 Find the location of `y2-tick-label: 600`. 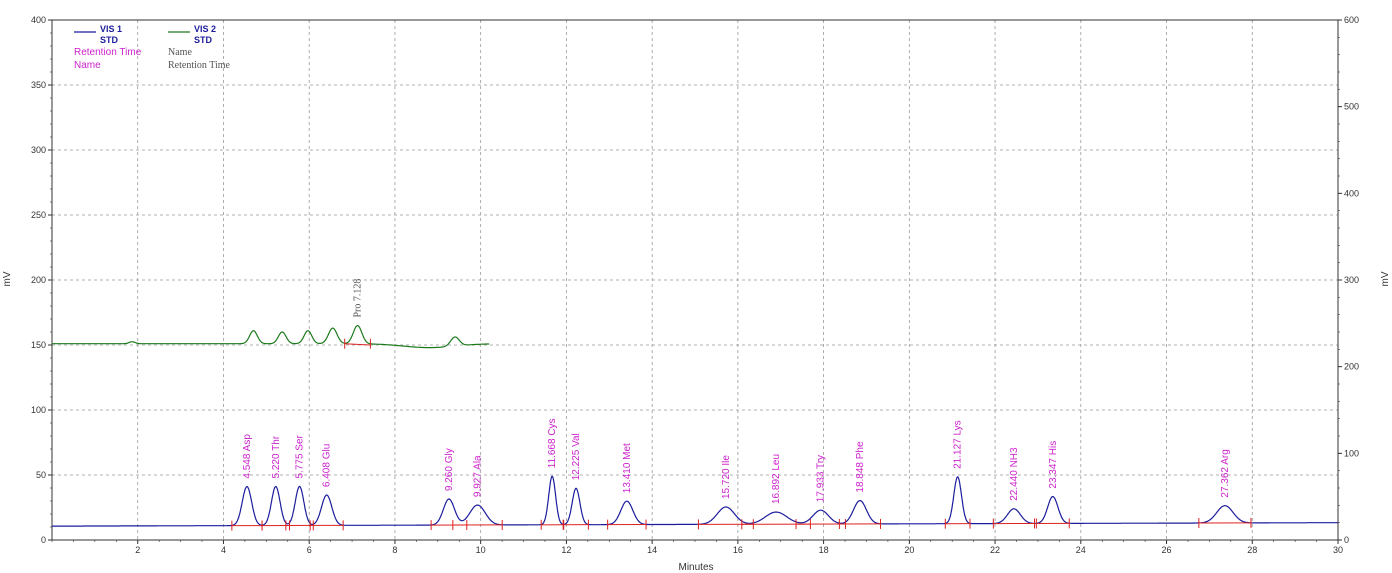

y2-tick-label: 600 is located at coordinates (1351, 20).